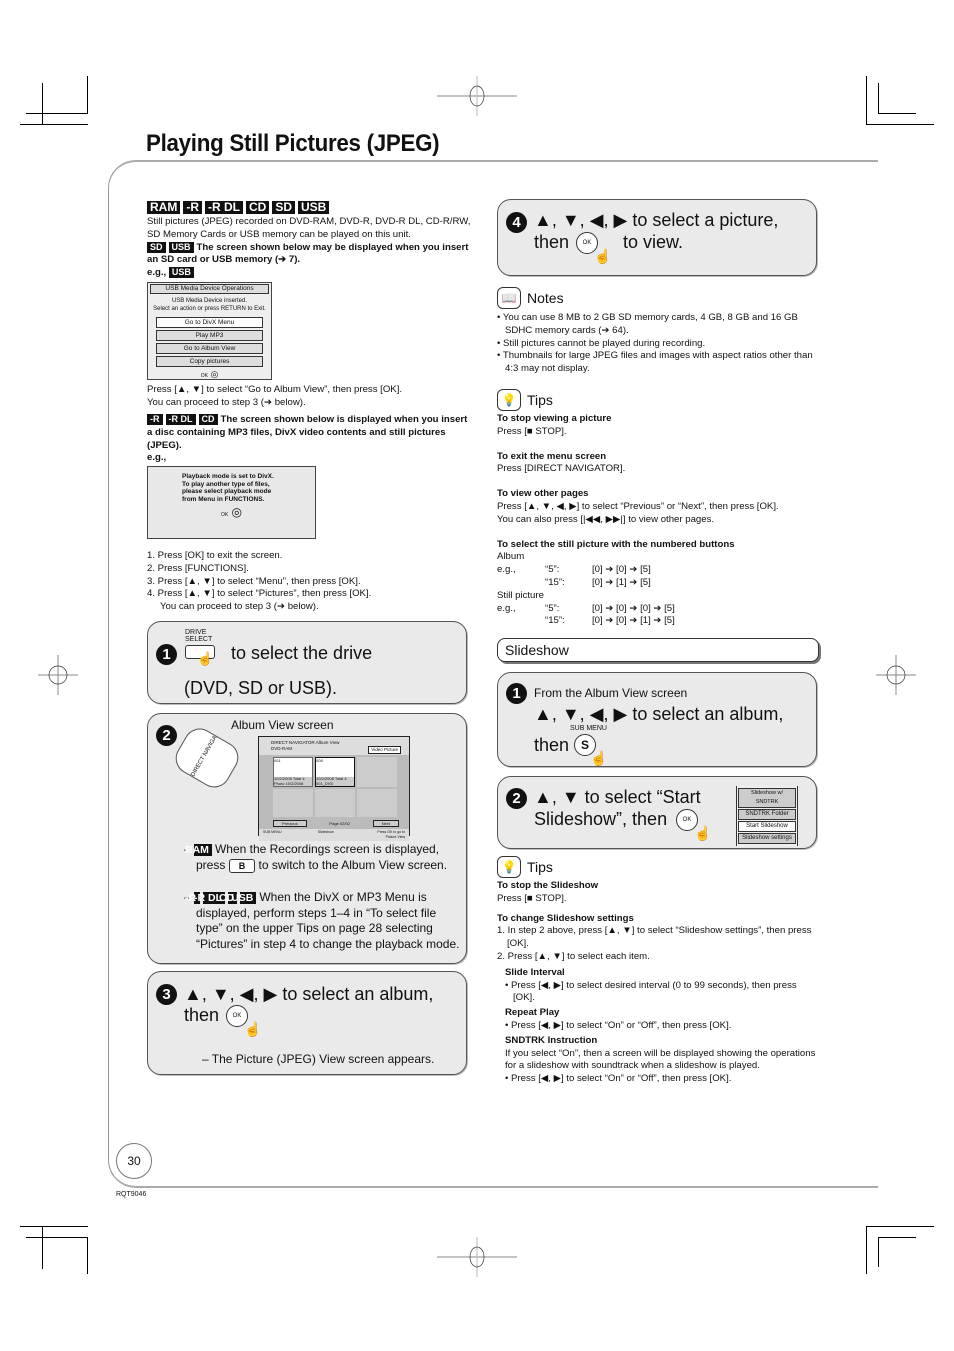 This screenshot has height=1351, width=954. What do you see at coordinates (767, 798) in the screenshot?
I see `slideshow-menu-item: Slideshow w/ SNDTRK` at bounding box center [767, 798].